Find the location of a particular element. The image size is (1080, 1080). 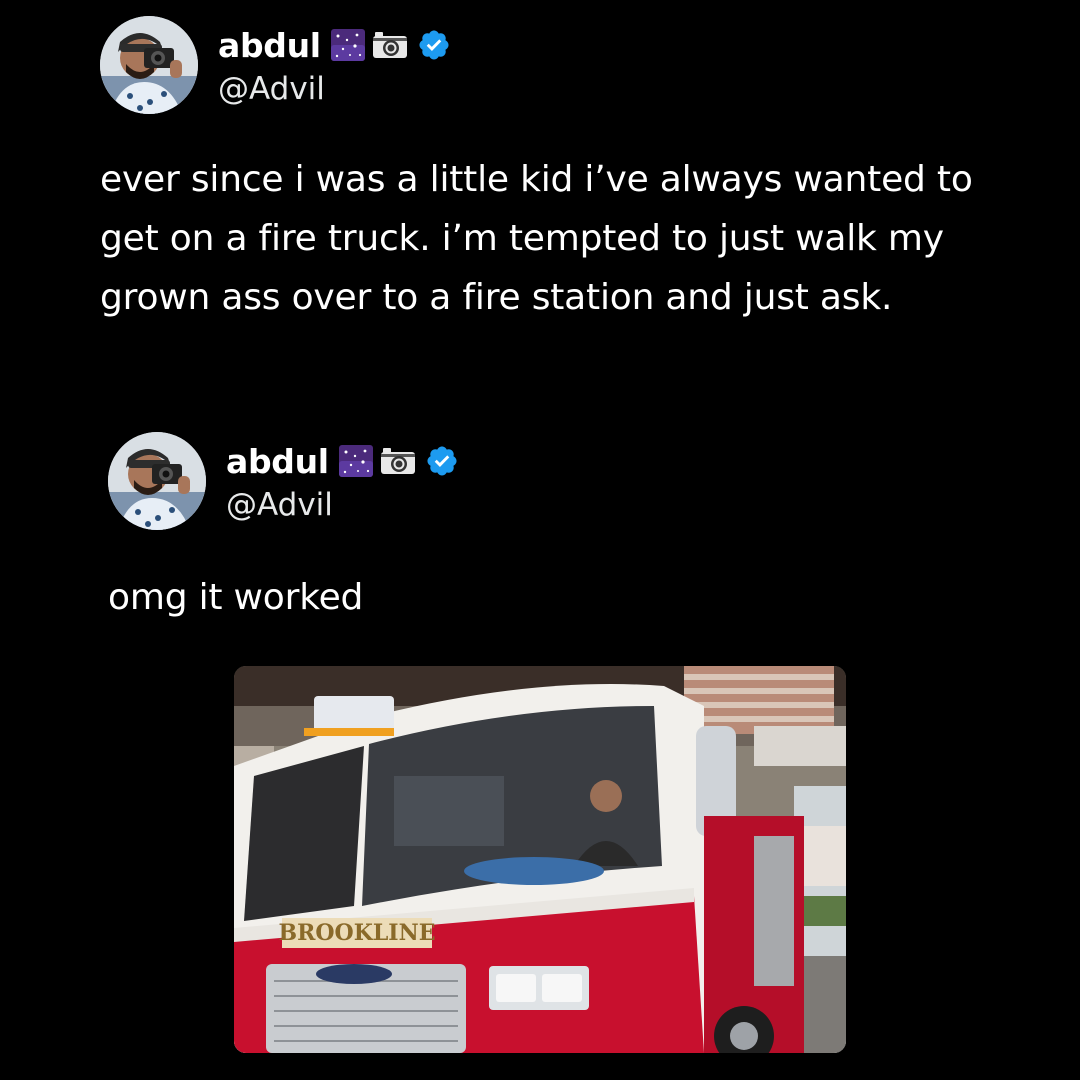

truck-label: BROOKLINE is located at coordinates (357, 933).